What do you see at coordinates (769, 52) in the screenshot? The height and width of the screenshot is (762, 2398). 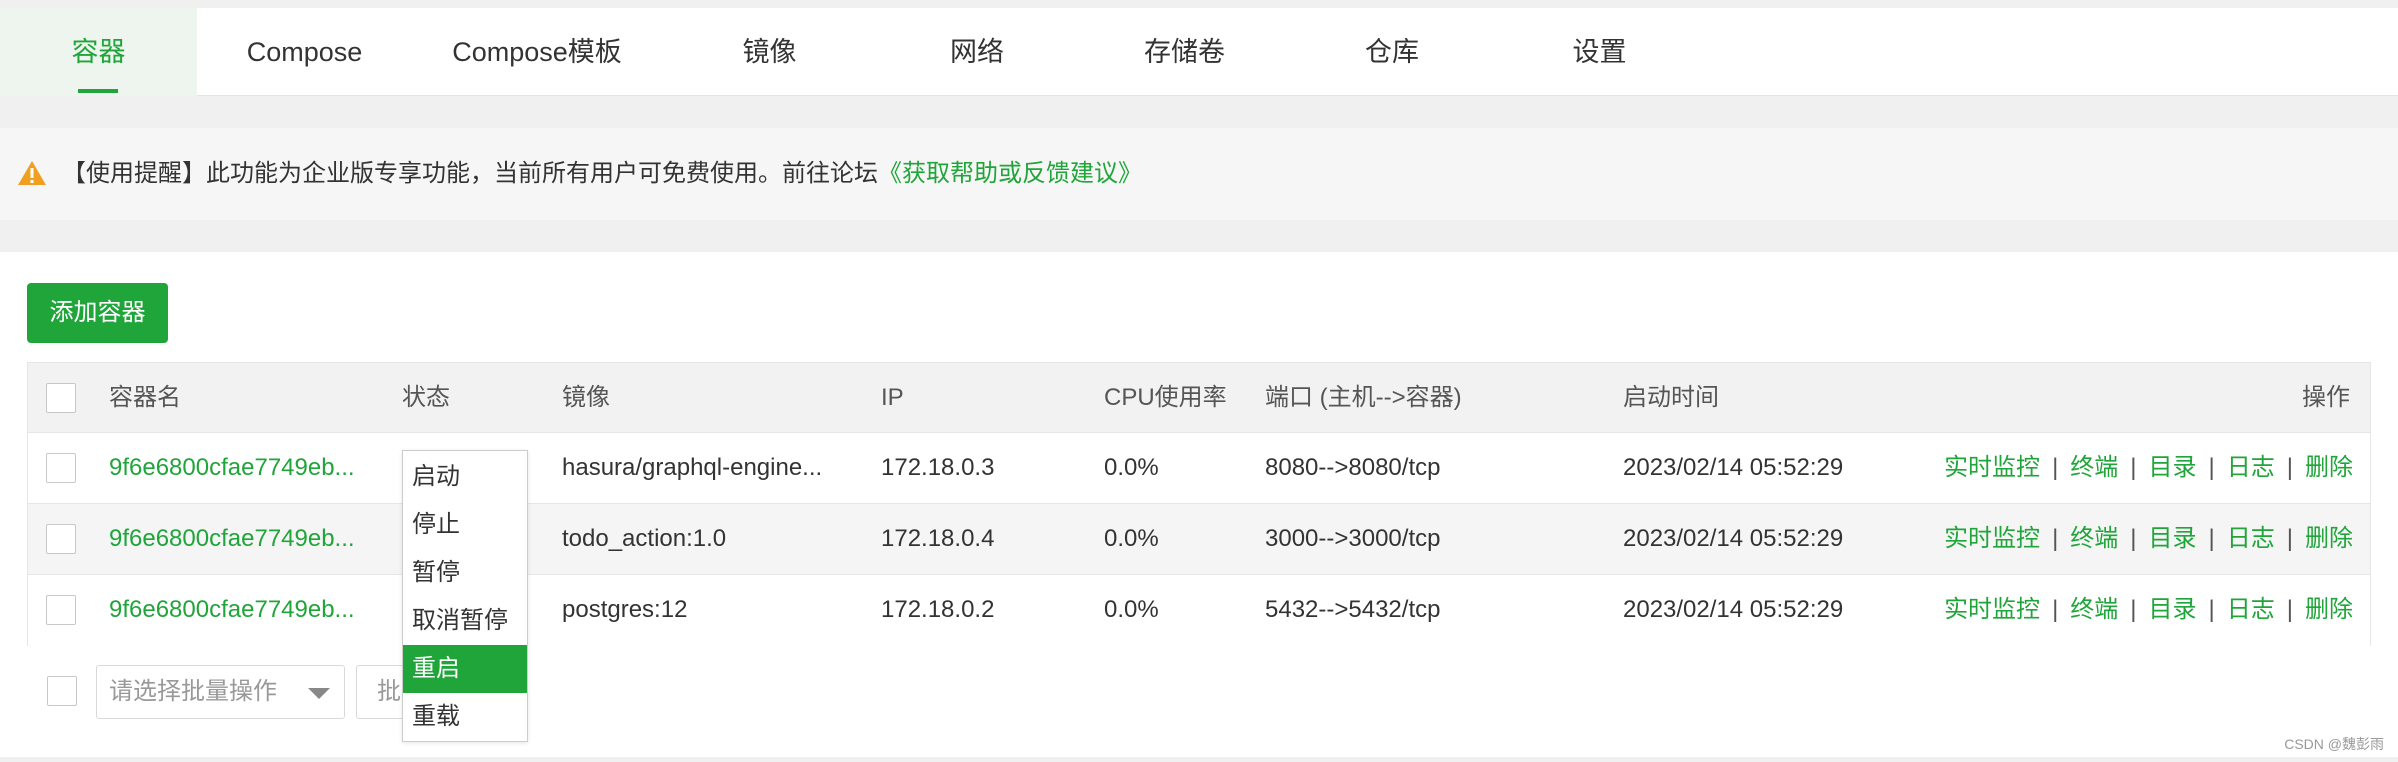 I see `tab-images: 镜像` at bounding box center [769, 52].